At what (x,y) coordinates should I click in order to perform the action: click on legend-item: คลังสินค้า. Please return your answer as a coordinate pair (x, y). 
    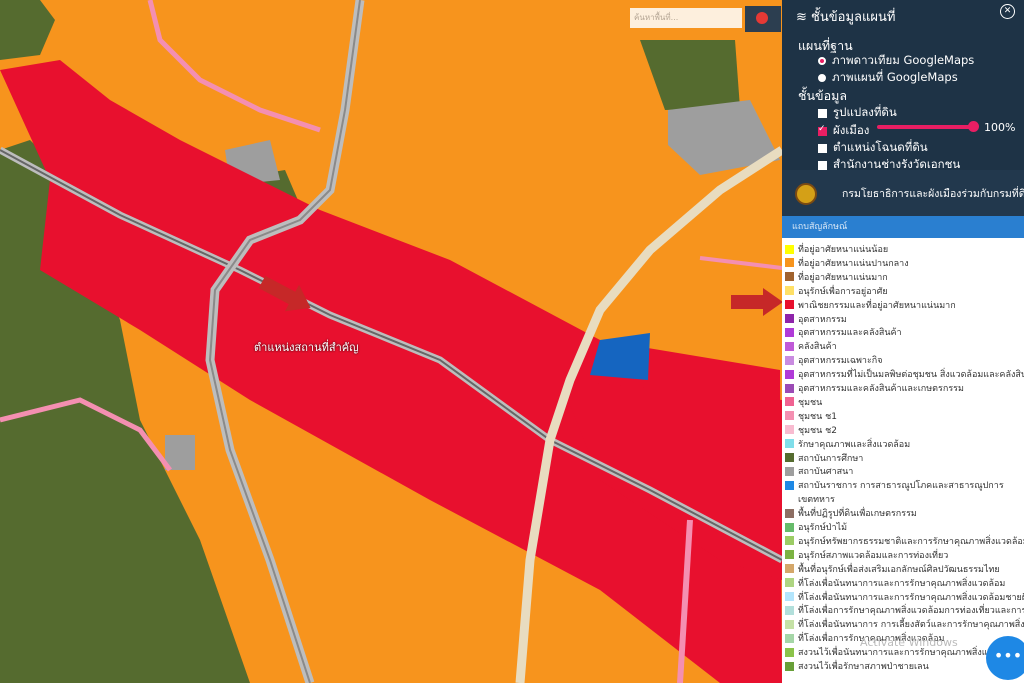
    Looking at the image, I should click on (811, 346).